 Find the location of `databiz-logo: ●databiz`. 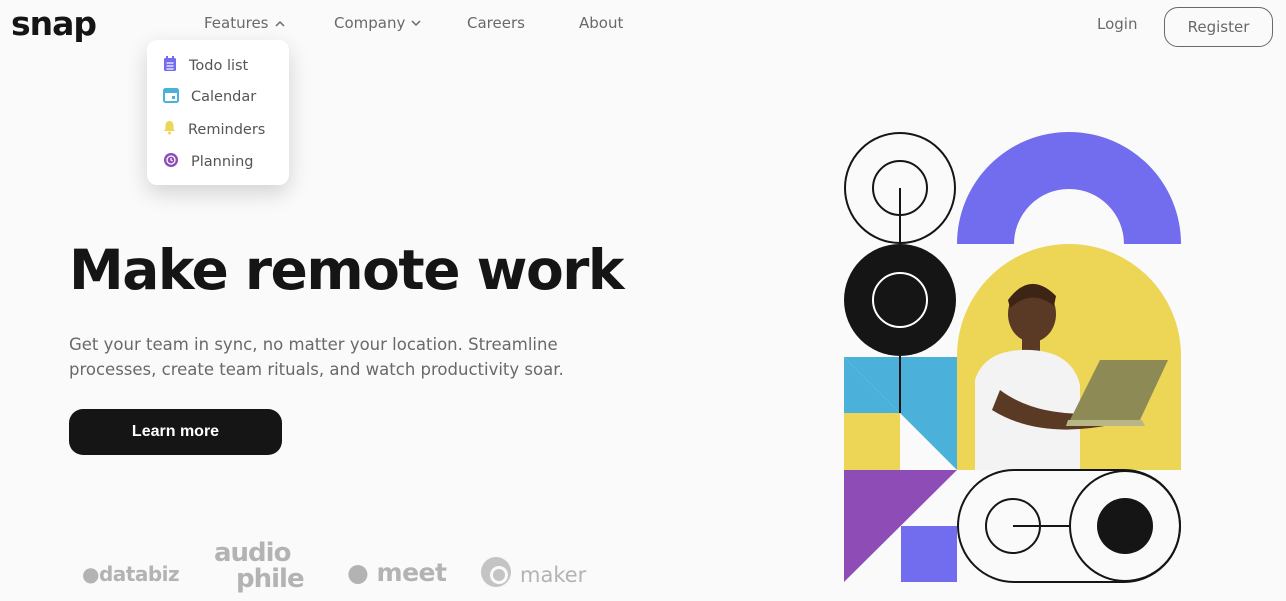

databiz-logo: ●databiz is located at coordinates (131, 574).